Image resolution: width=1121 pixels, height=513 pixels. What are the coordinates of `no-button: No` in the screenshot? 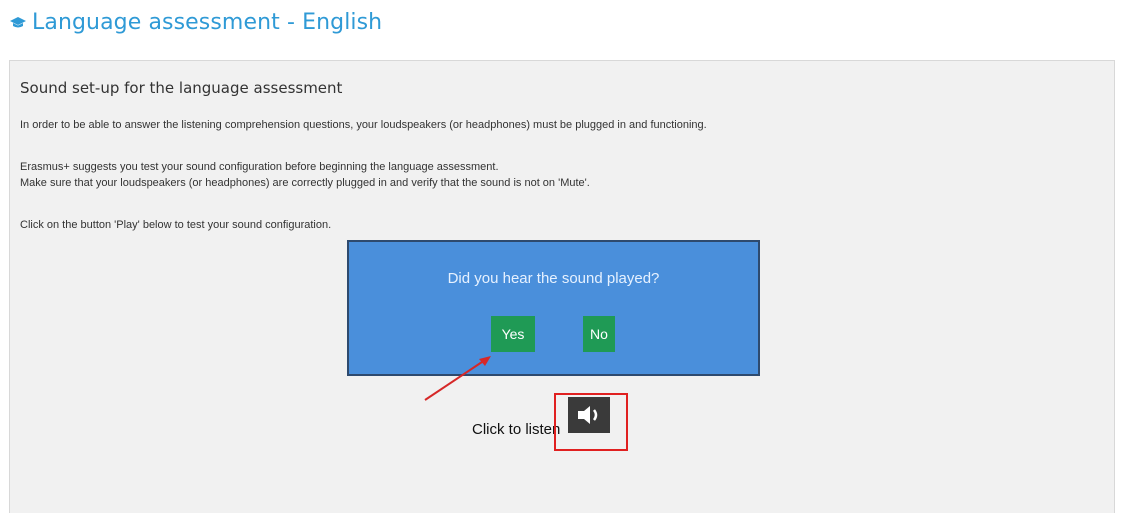 It's located at (599, 334).